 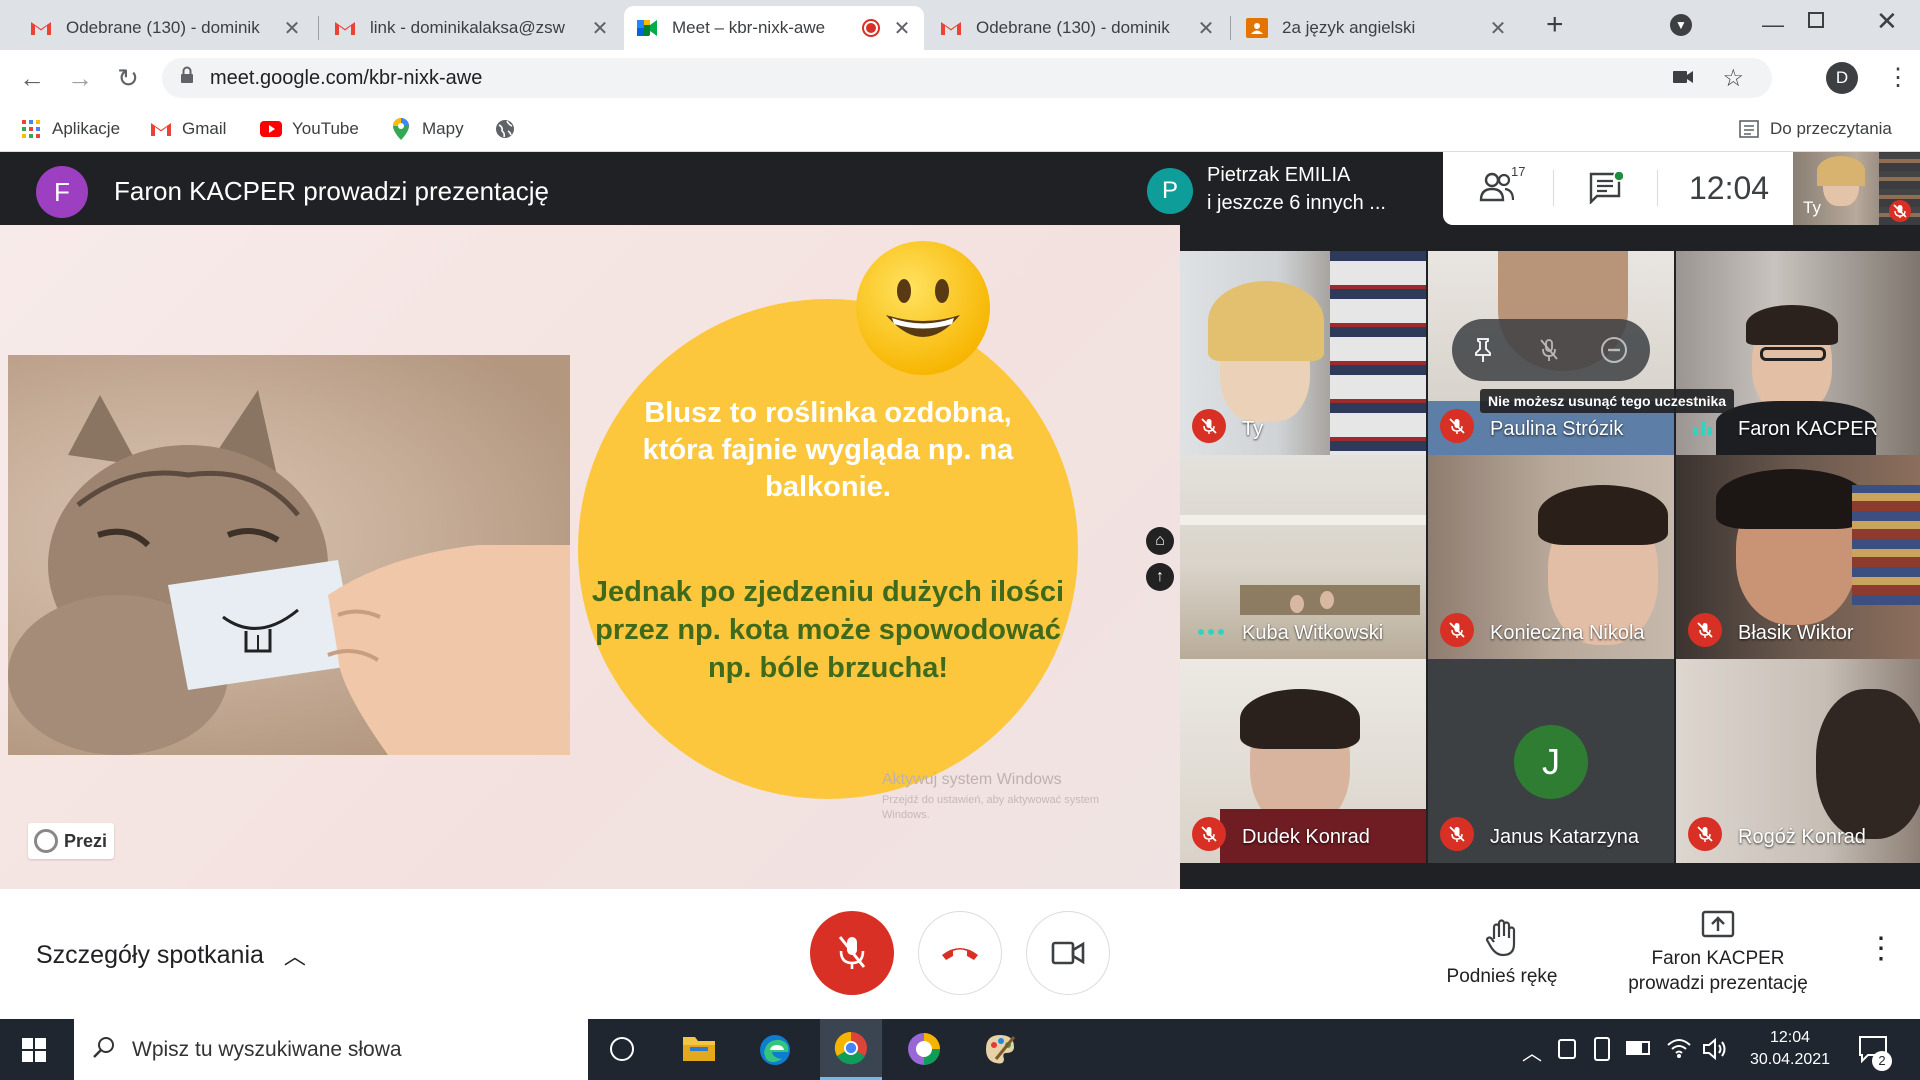 What do you see at coordinates (852, 953) in the screenshot?
I see `mic-toggle-button` at bounding box center [852, 953].